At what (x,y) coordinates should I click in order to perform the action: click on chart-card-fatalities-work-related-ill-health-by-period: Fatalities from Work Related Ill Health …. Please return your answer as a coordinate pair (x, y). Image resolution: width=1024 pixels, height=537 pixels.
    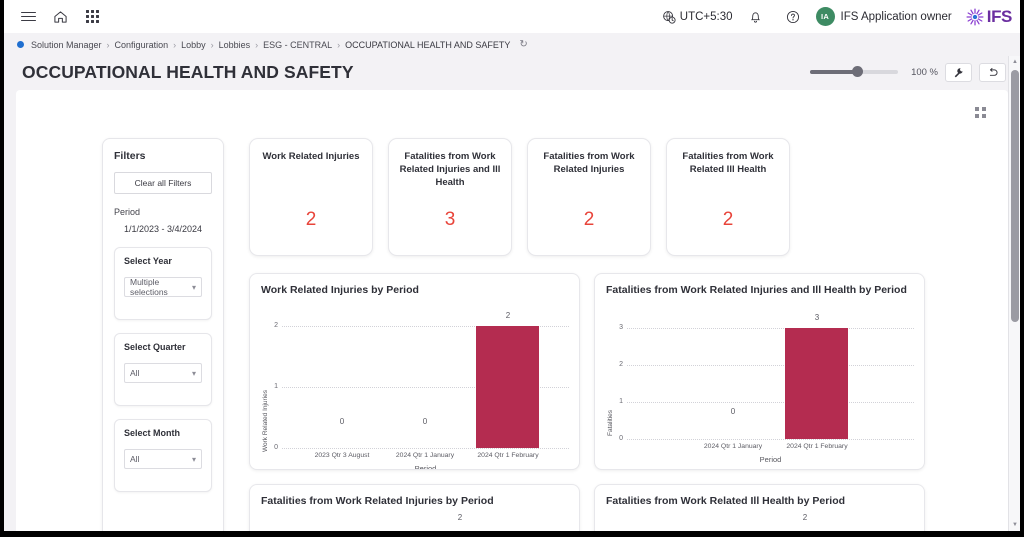
    Looking at the image, I should click on (759, 507).